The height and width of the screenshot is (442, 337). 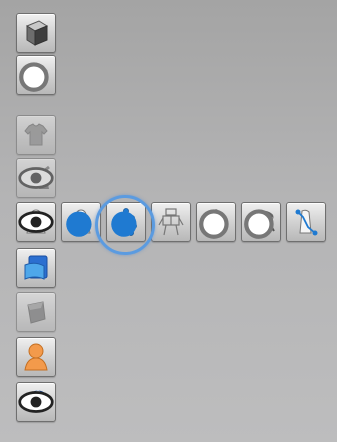 I want to click on avatar-orange-icon, so click(x=36, y=357).